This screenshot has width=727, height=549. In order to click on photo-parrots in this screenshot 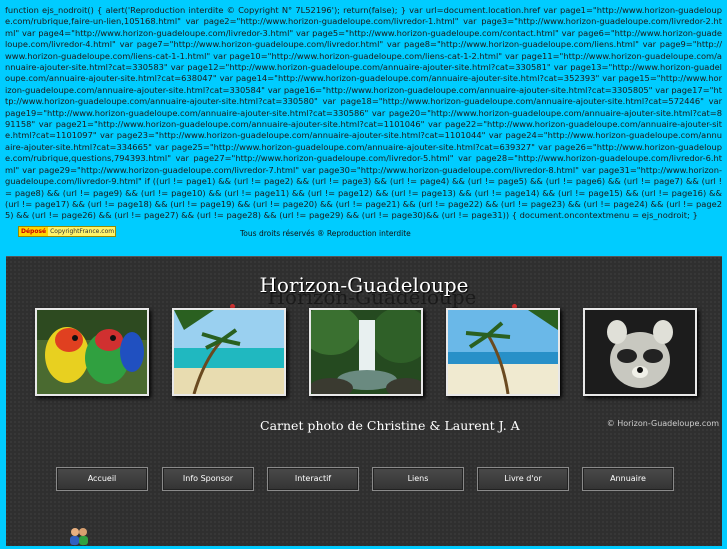, I will do `click(92, 352)`.